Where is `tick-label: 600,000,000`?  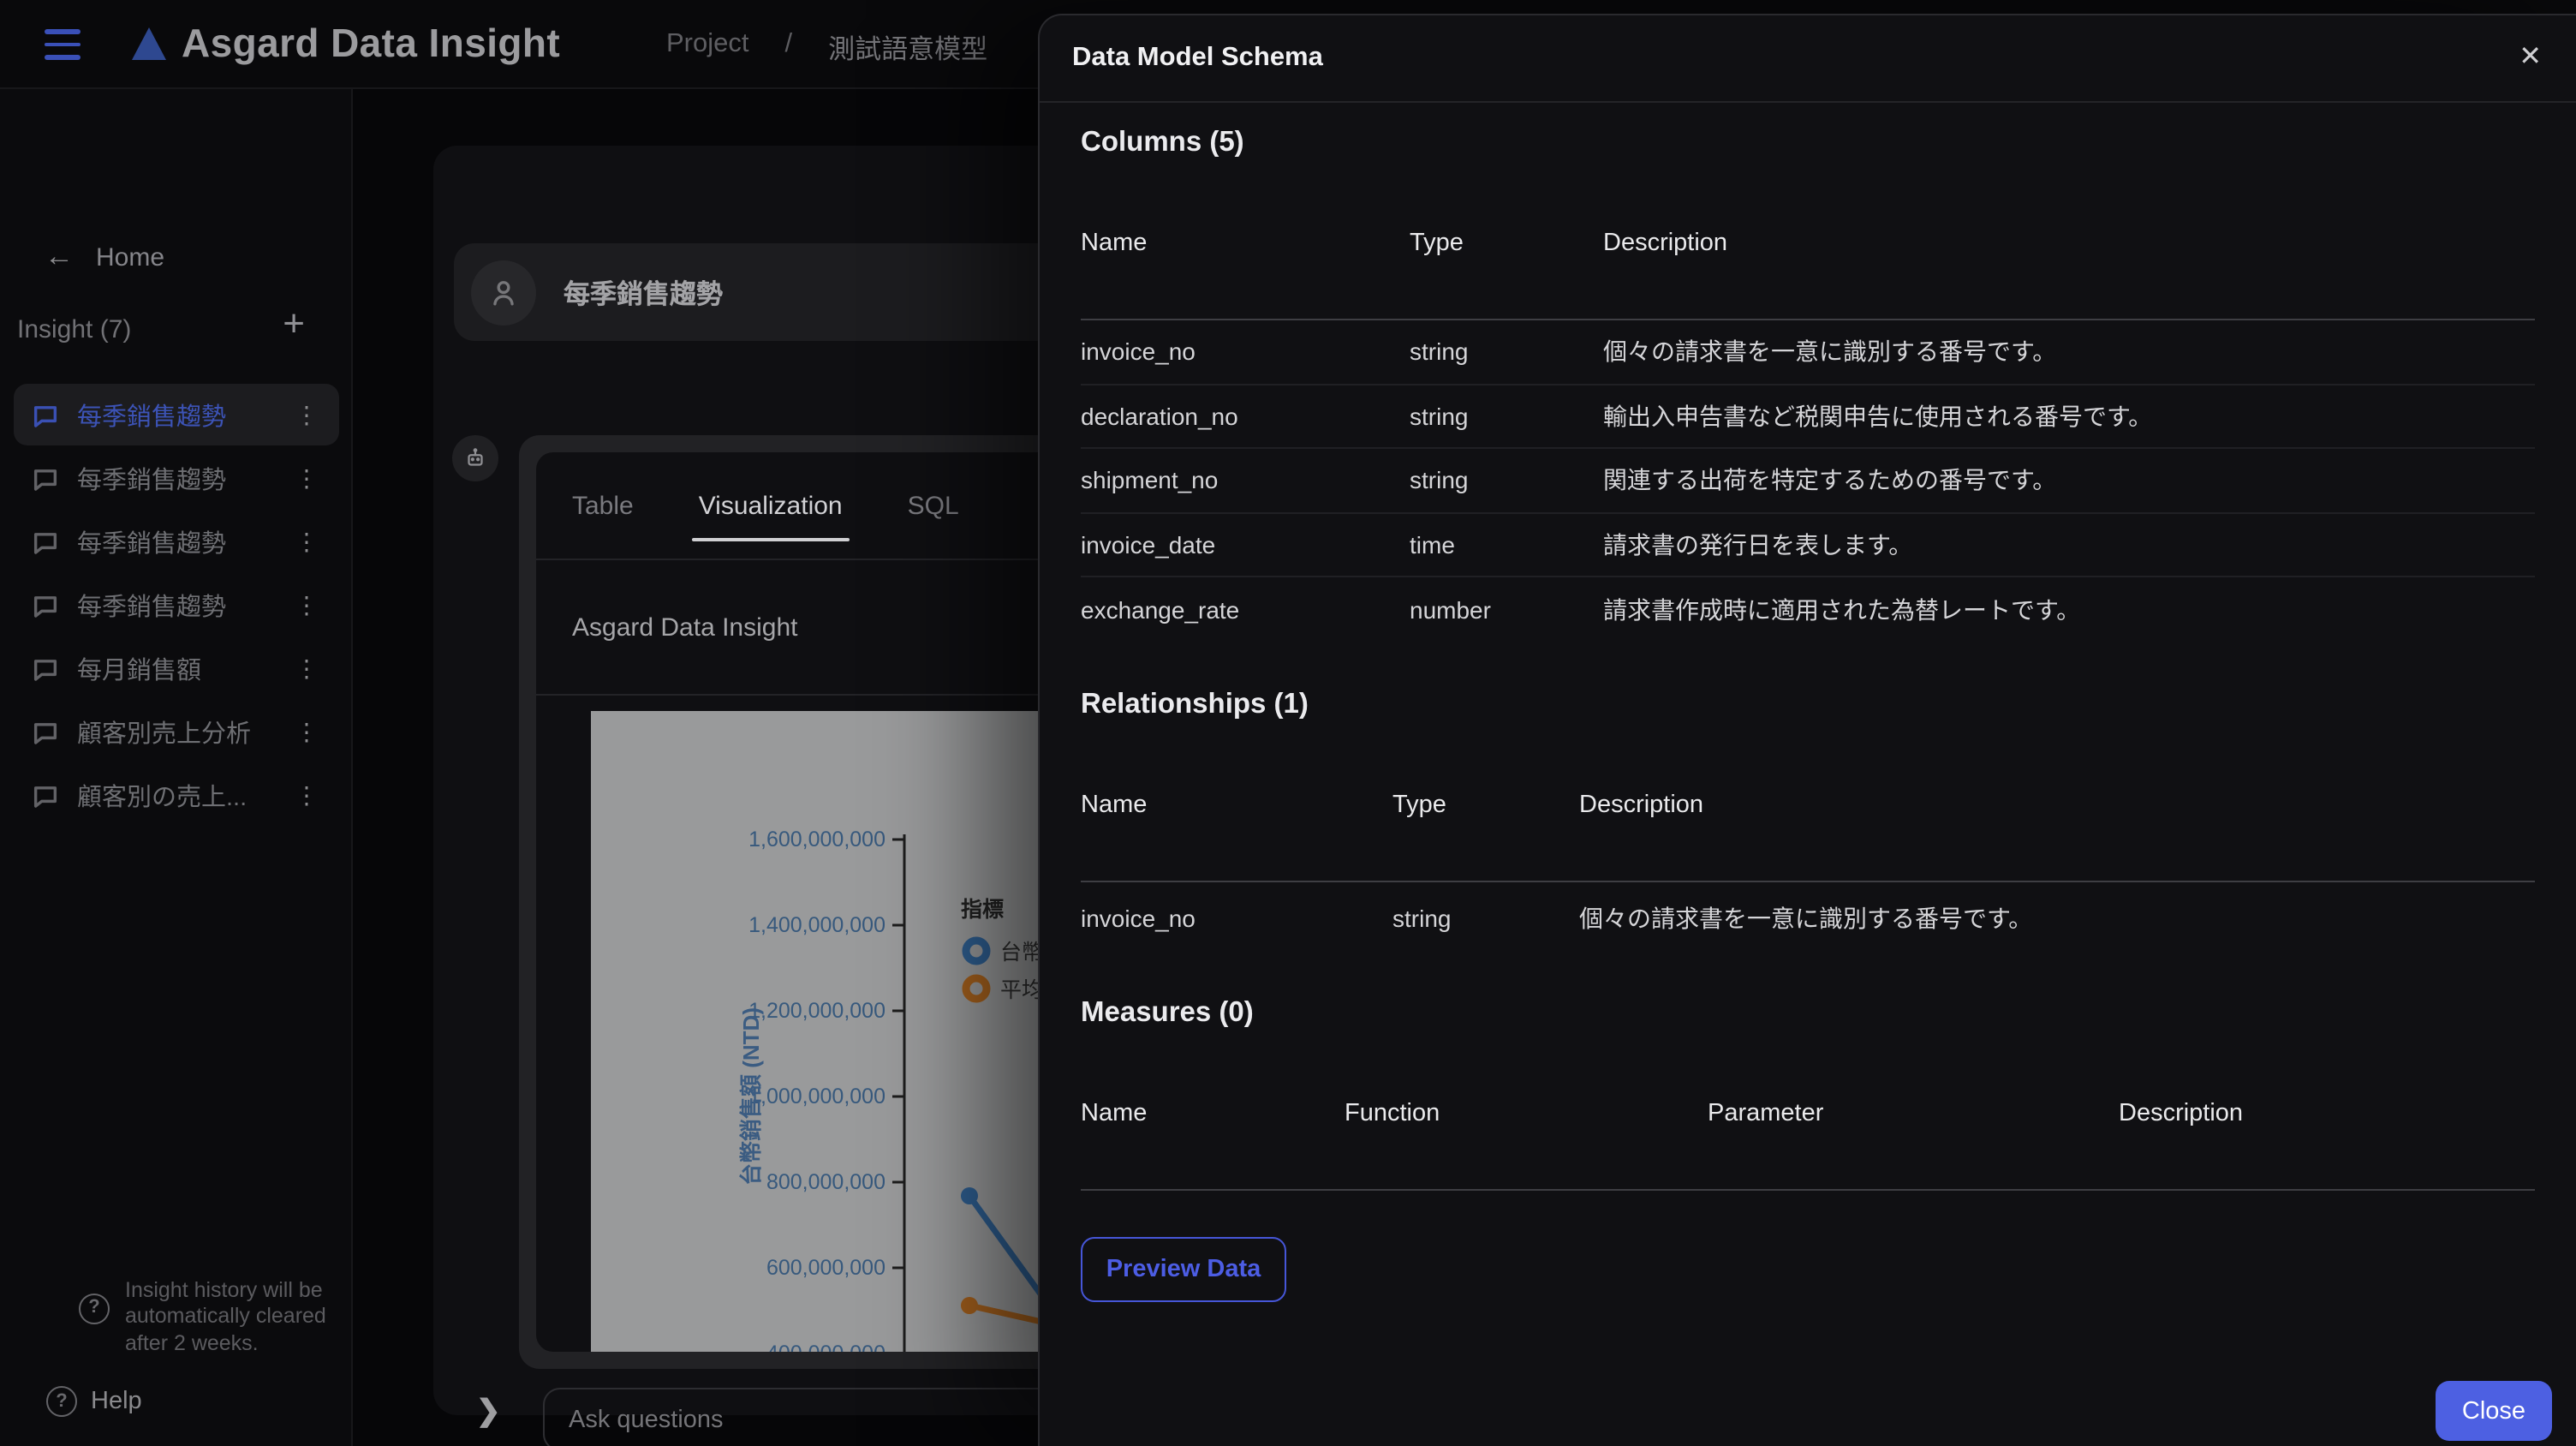
tick-label: 600,000,000 is located at coordinates (826, 1268).